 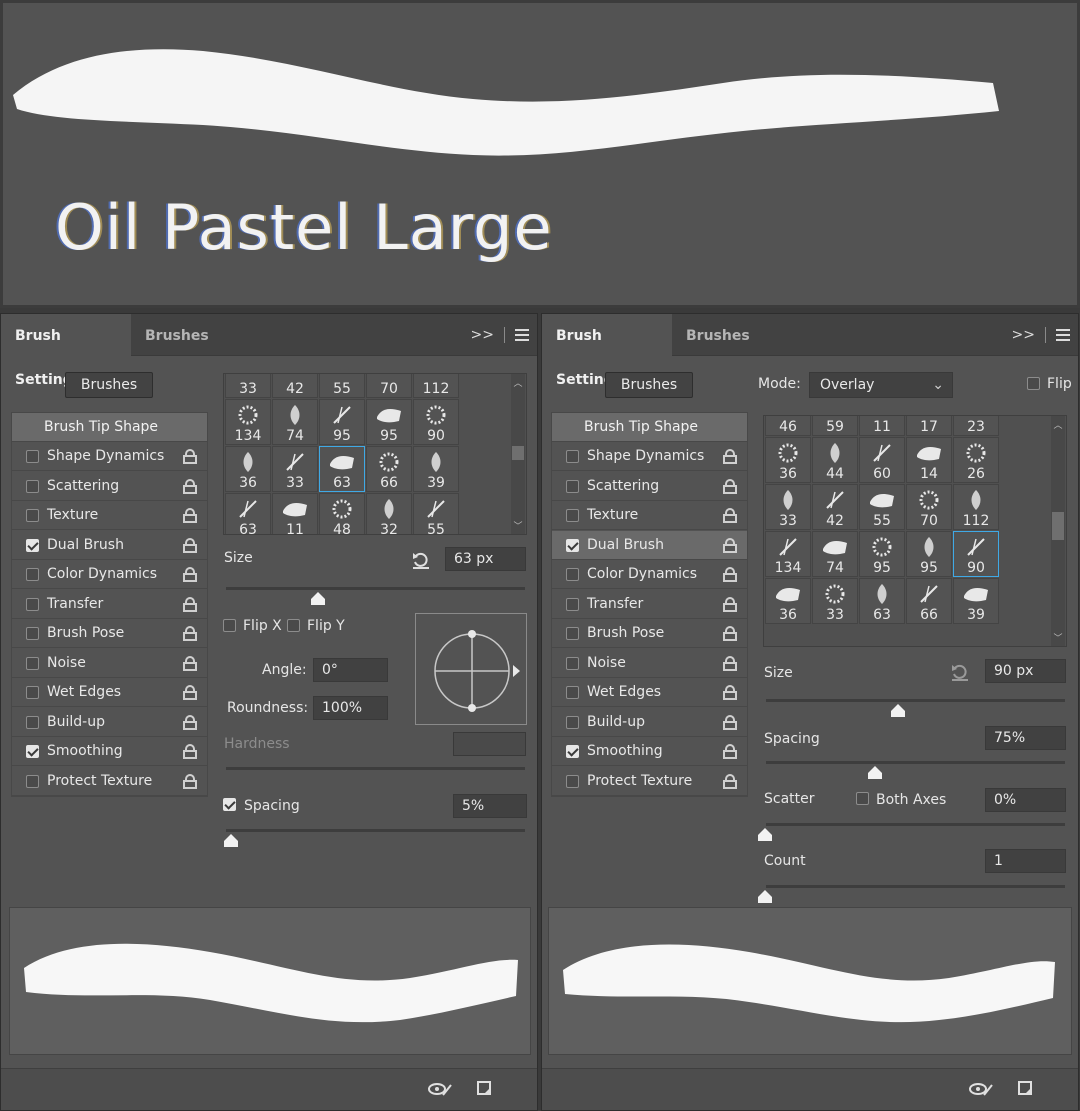 I want to click on spacing-checkbox, so click(x=229, y=804).